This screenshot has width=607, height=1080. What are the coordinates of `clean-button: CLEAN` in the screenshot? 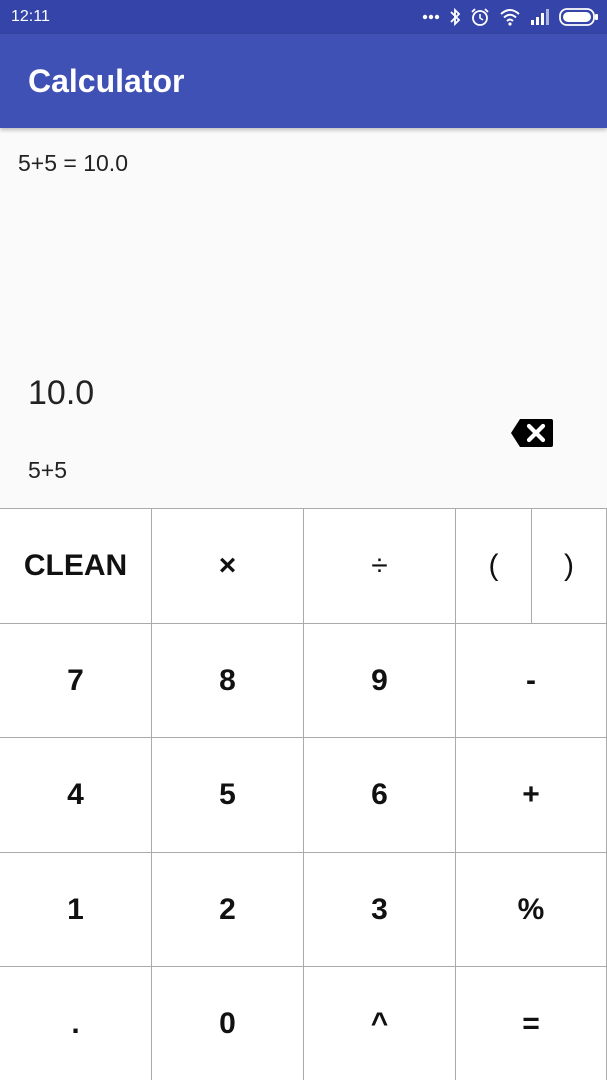 It's located at (76, 565).